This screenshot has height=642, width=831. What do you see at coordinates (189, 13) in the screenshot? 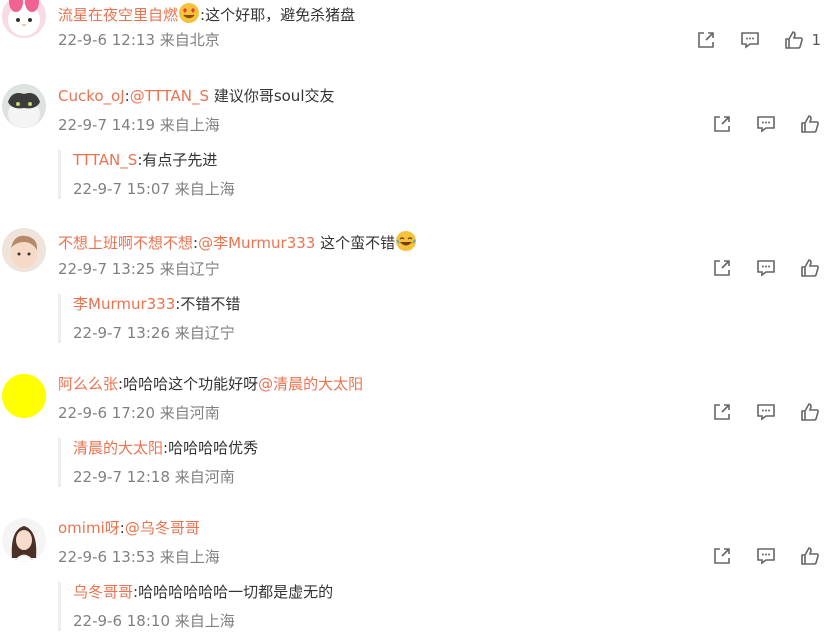
I see `heart-eyes-emoji-icon` at bounding box center [189, 13].